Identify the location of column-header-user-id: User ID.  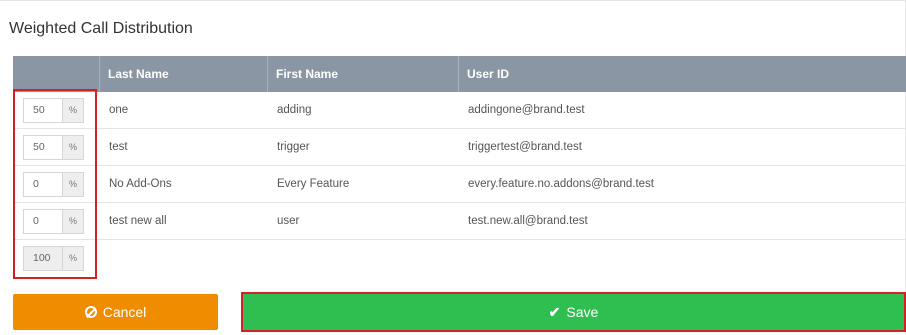
(488, 74).